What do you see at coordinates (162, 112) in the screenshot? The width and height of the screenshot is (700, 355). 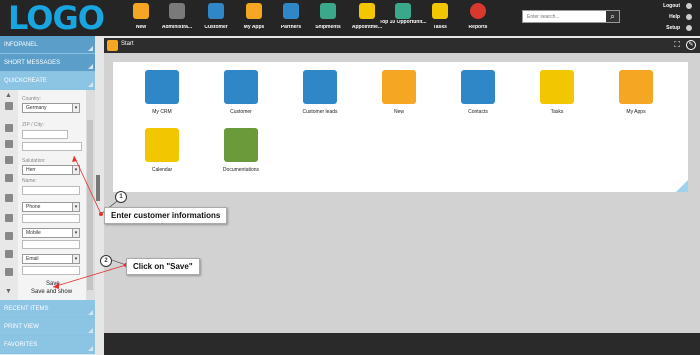 I see `tile-label: My CRM` at bounding box center [162, 112].